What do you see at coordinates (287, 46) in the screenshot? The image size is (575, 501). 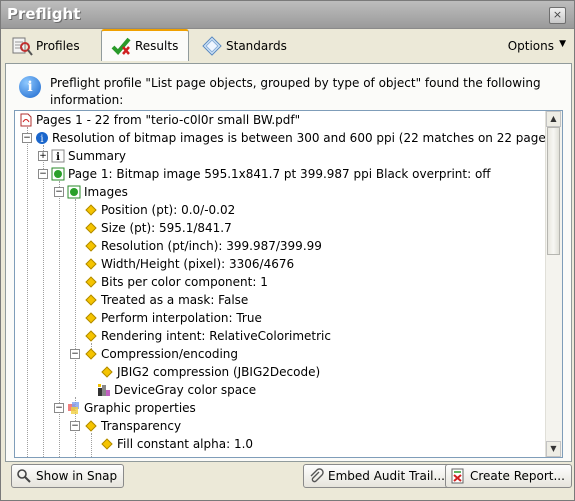 I see `tab-bar: Profiles Results Standards Options ▼` at bounding box center [287, 46].